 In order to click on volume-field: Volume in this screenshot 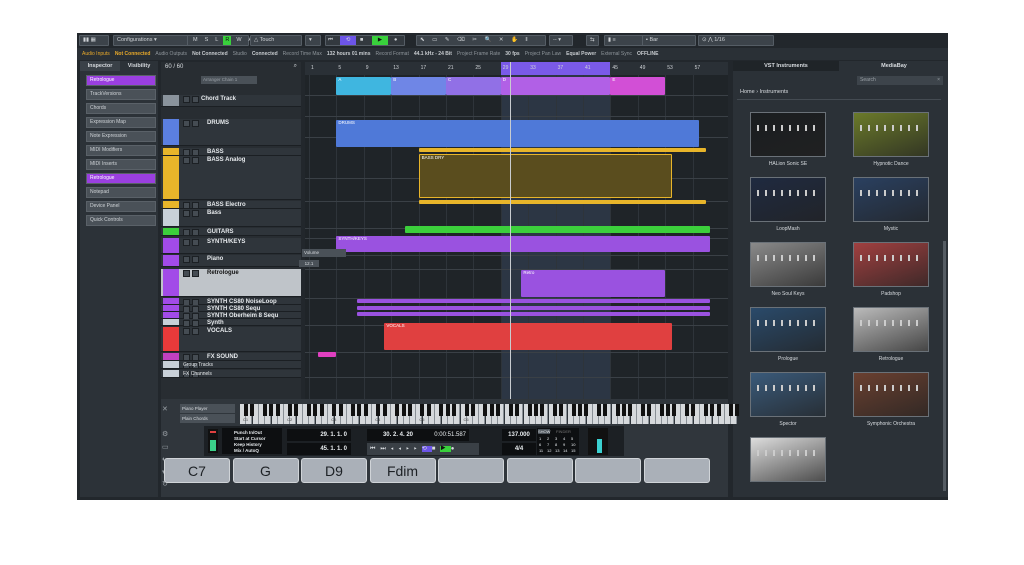, I will do `click(324, 253)`.